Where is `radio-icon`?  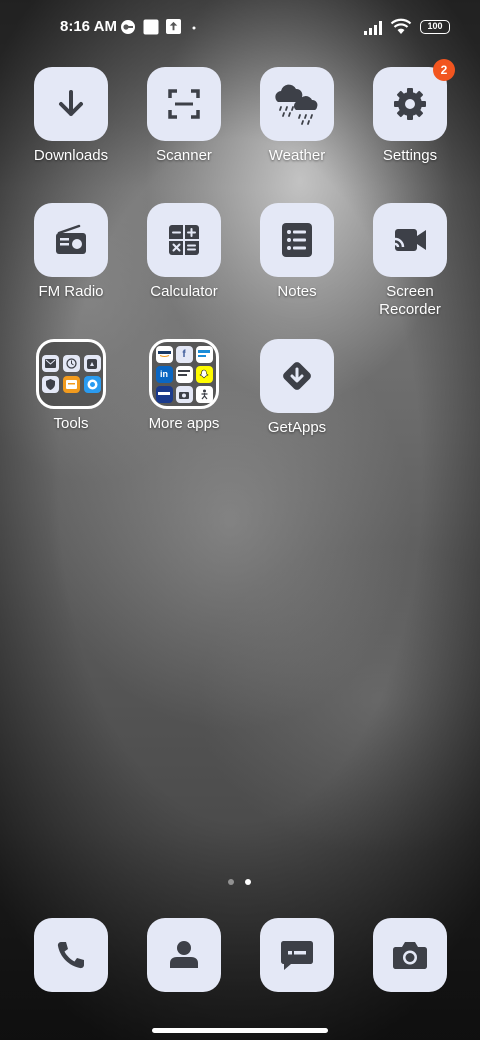
radio-icon is located at coordinates (71, 240).